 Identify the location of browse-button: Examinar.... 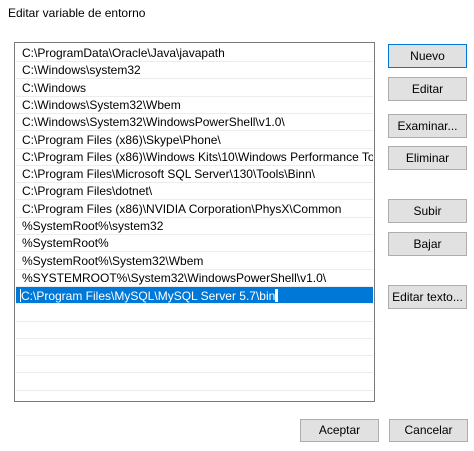
(427, 126).